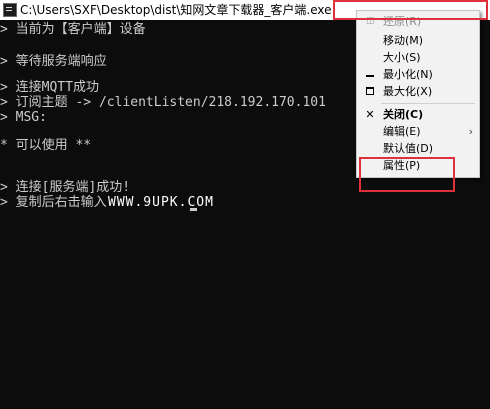  What do you see at coordinates (370, 91) in the screenshot?
I see `maximize-icon` at bounding box center [370, 91].